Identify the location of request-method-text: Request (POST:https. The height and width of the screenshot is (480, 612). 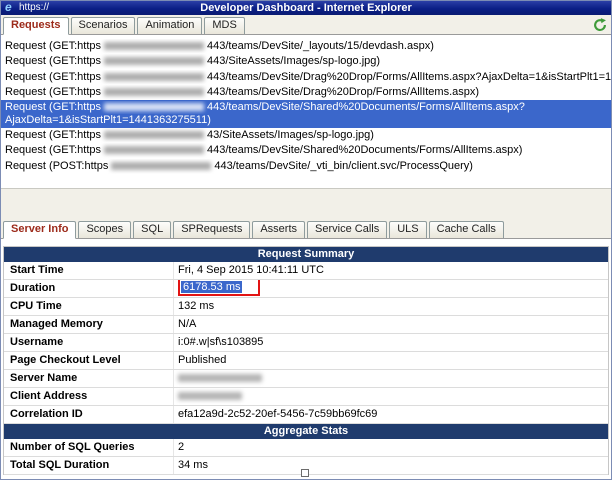
(57, 165).